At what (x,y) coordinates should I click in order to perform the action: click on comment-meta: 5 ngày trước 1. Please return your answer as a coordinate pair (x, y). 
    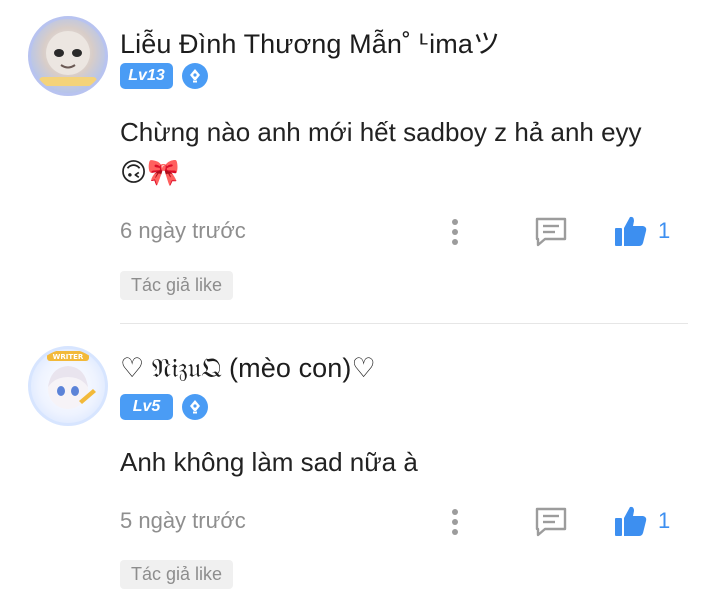
    Looking at the image, I should click on (400, 522).